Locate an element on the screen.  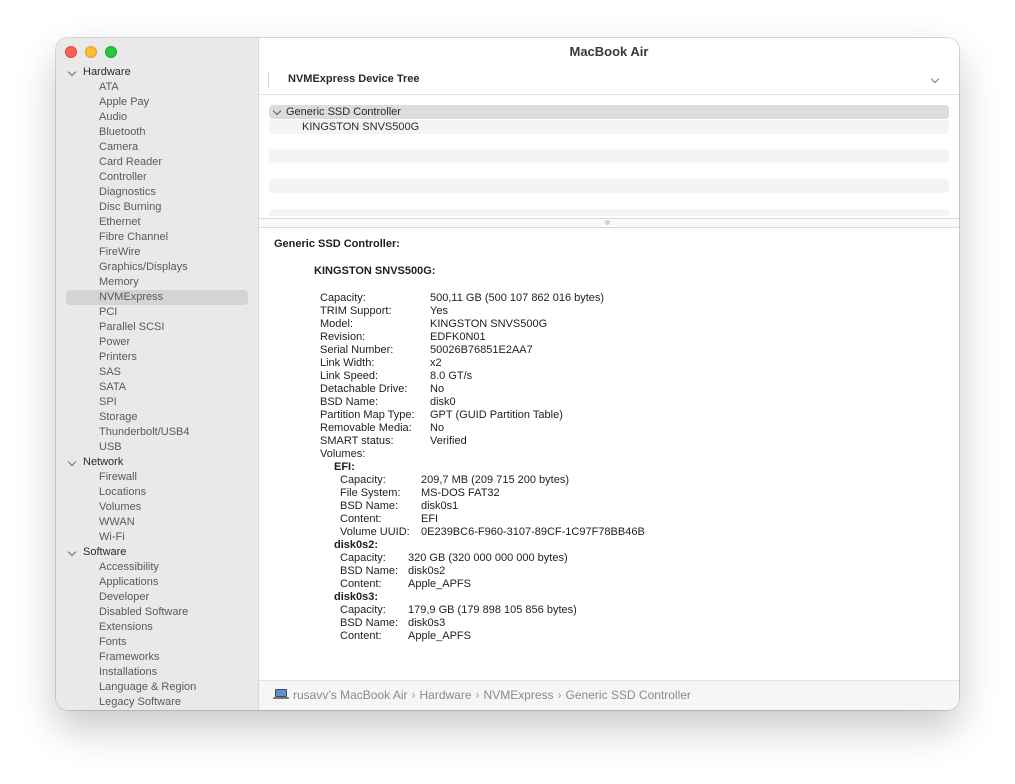
sidebar-item-firewire: FireWire is located at coordinates (157, 252).